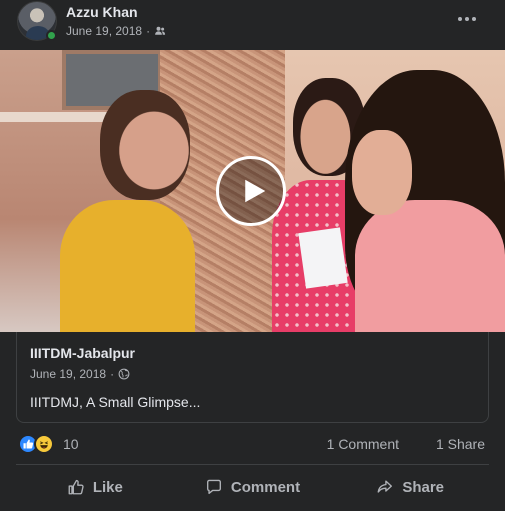  Describe the element at coordinates (76, 487) in the screenshot. I see `thumbs-up-icon` at that location.